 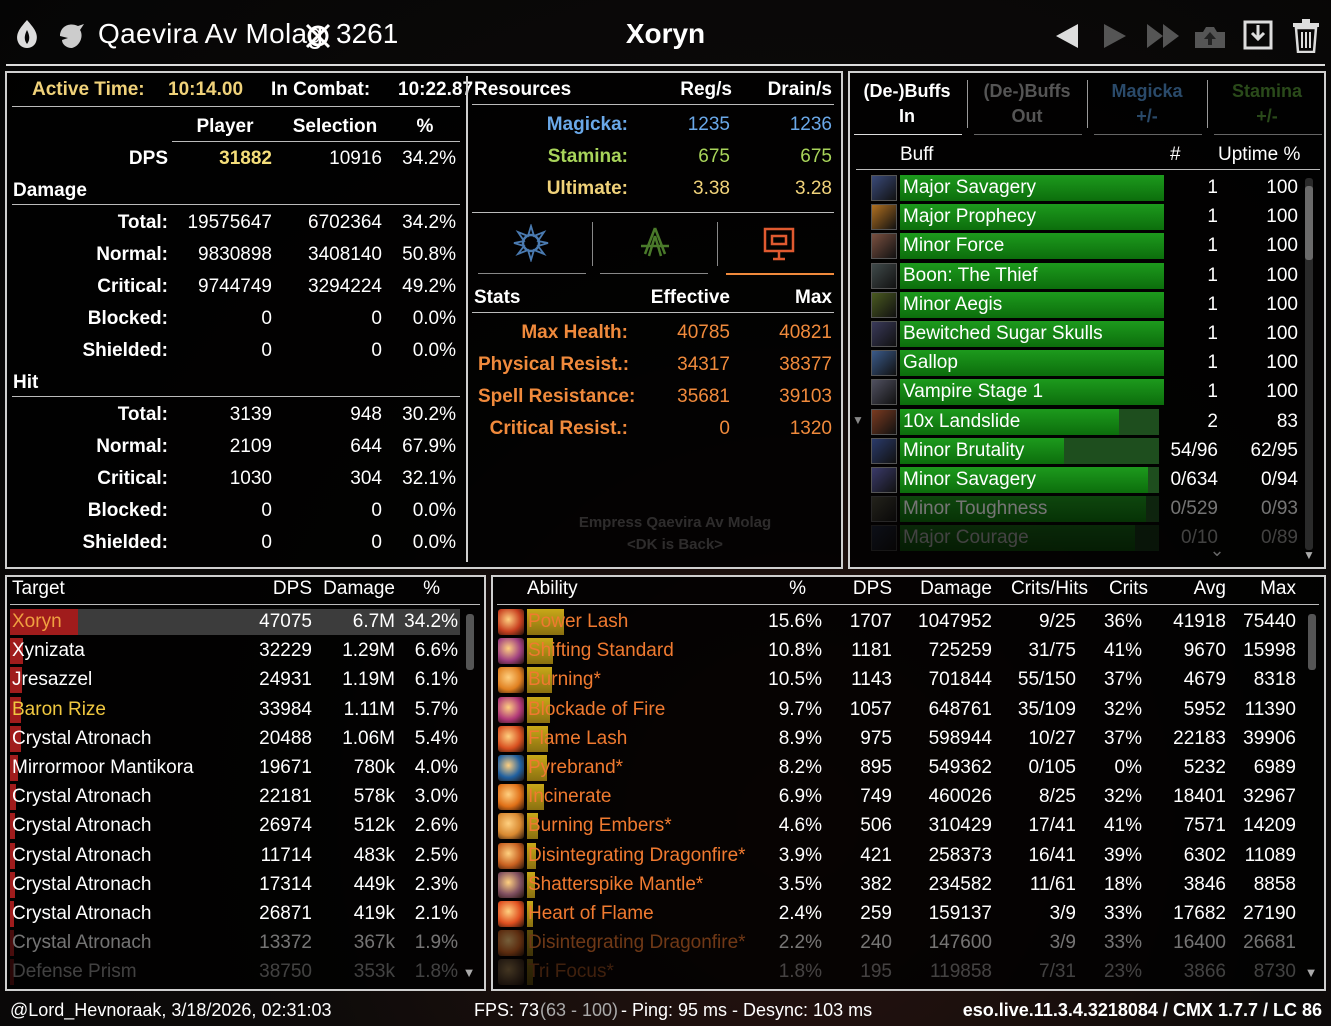 I want to click on ability-crits-hits: 0/105, so click(x=1052, y=767).